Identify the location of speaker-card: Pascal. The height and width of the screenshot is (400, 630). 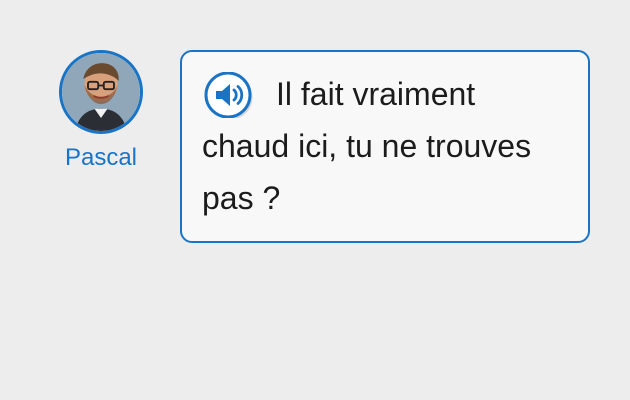
(101, 111).